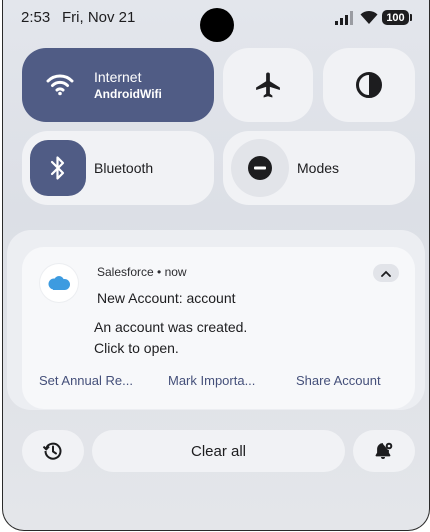 Image resolution: width=430 pixels, height=532 pixels. What do you see at coordinates (36, 17) in the screenshot?
I see `status-time: 2:53` at bounding box center [36, 17].